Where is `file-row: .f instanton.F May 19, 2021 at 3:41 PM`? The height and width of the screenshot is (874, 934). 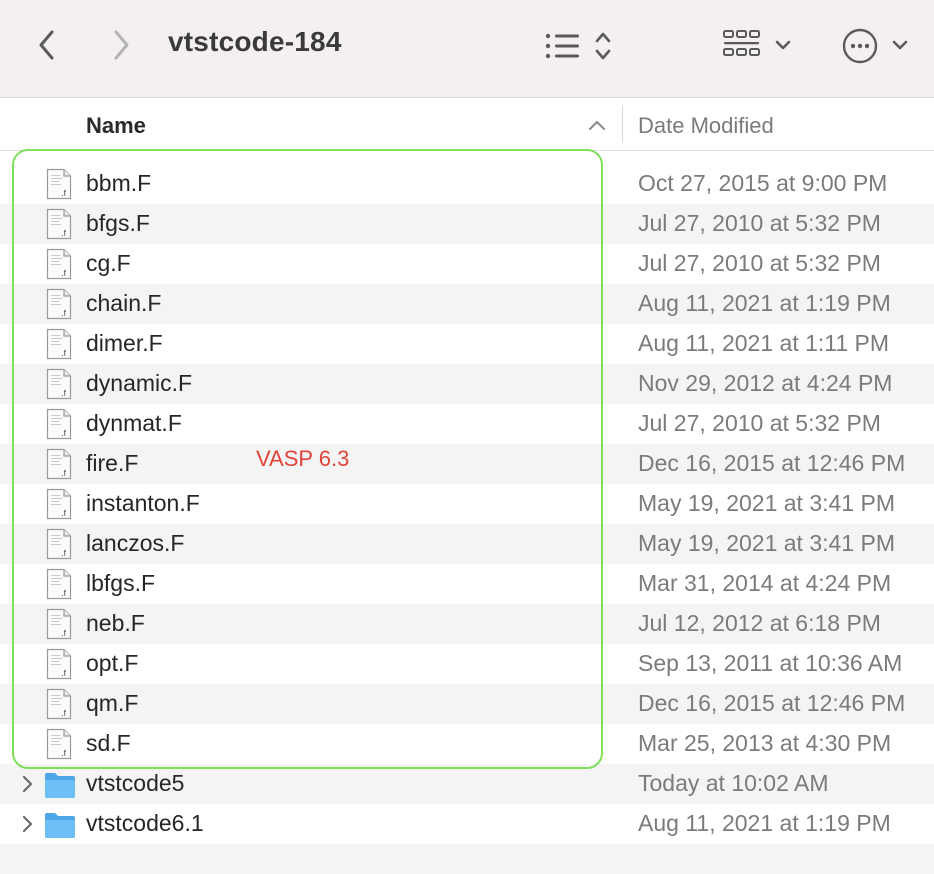 file-row: .f instanton.F May 19, 2021 at 3:41 PM is located at coordinates (467, 504).